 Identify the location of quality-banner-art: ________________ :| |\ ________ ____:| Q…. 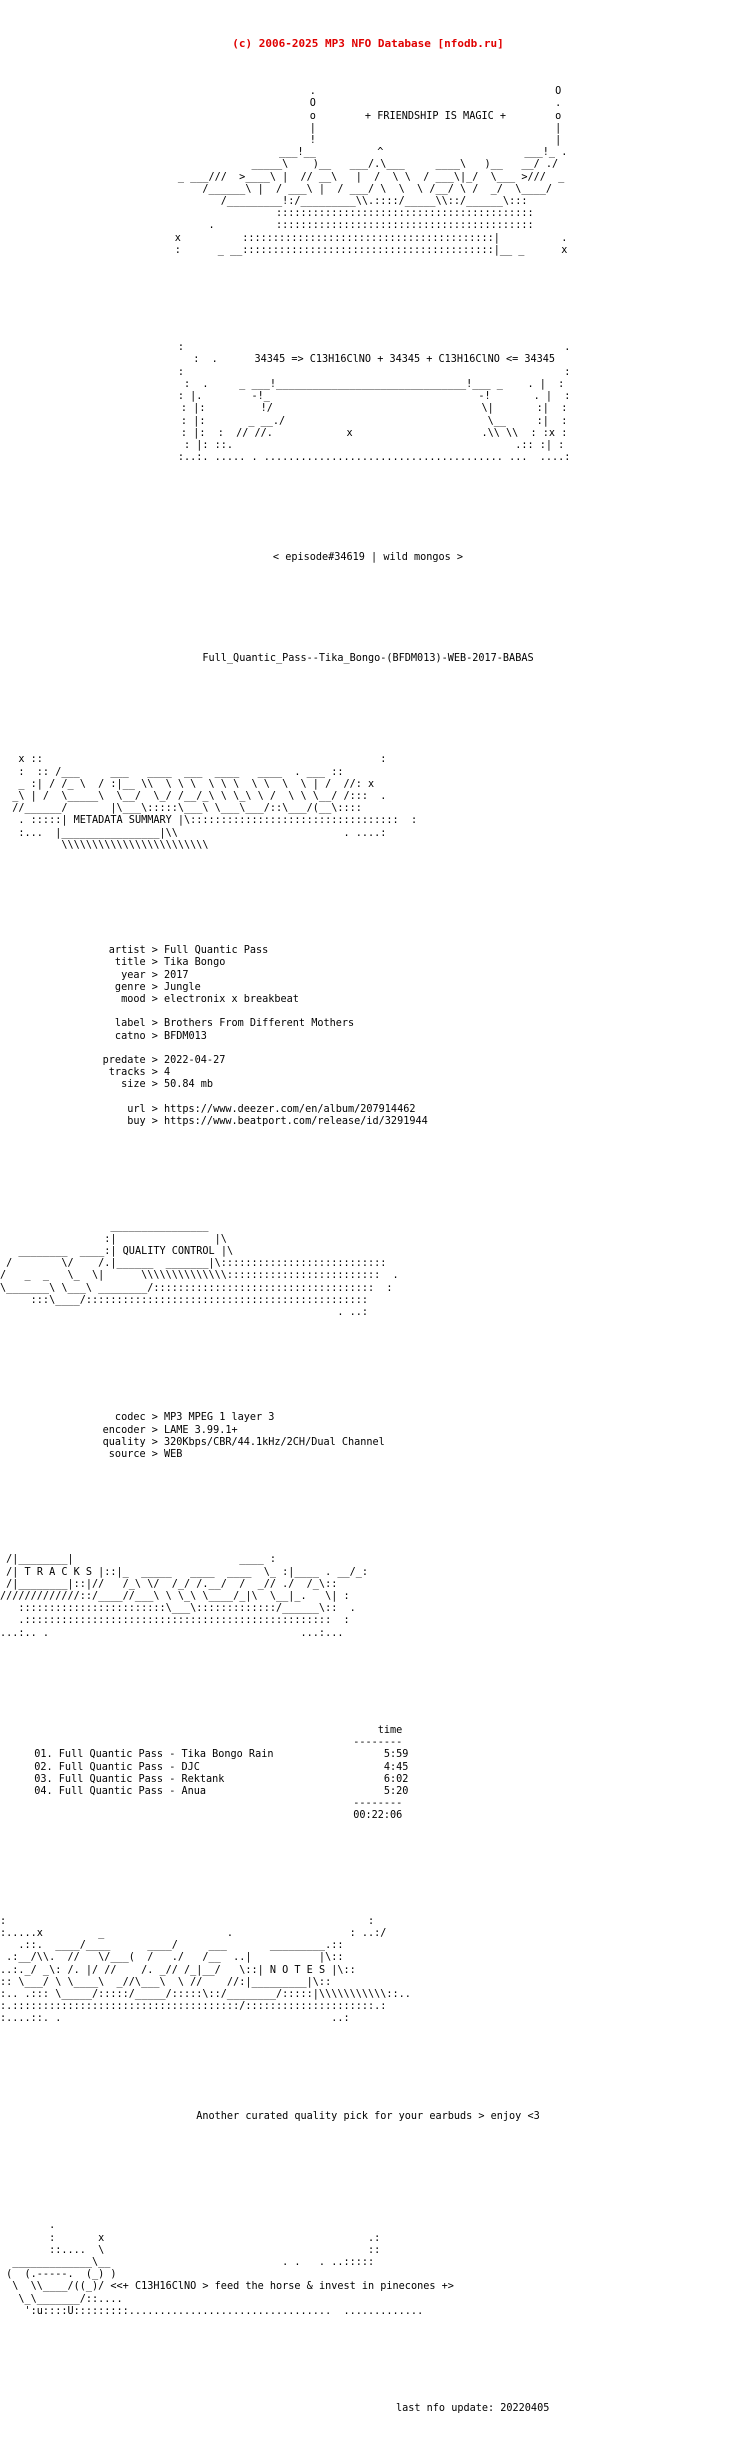
(199, 1269).